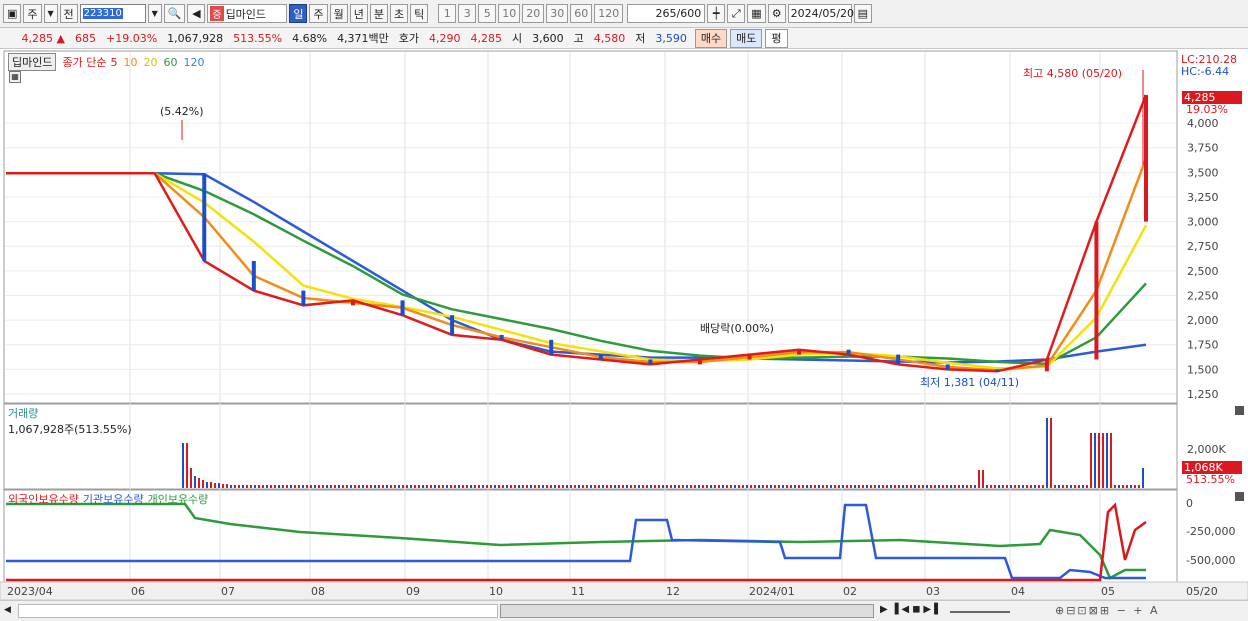  I want to click on x-axis-label: 08, so click(318, 591).